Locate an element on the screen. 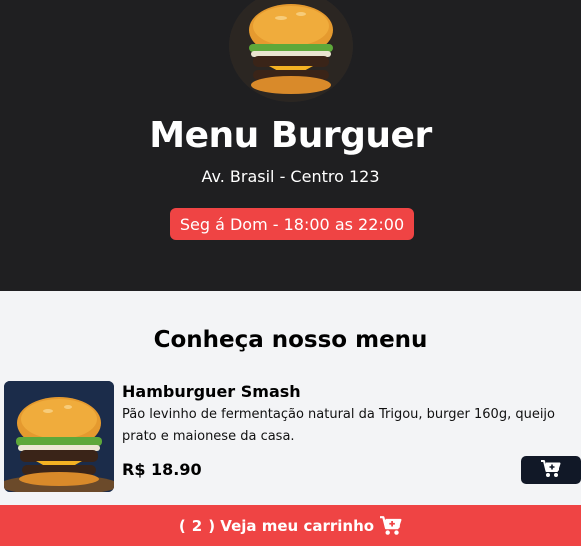  product-image is located at coordinates (59, 436).